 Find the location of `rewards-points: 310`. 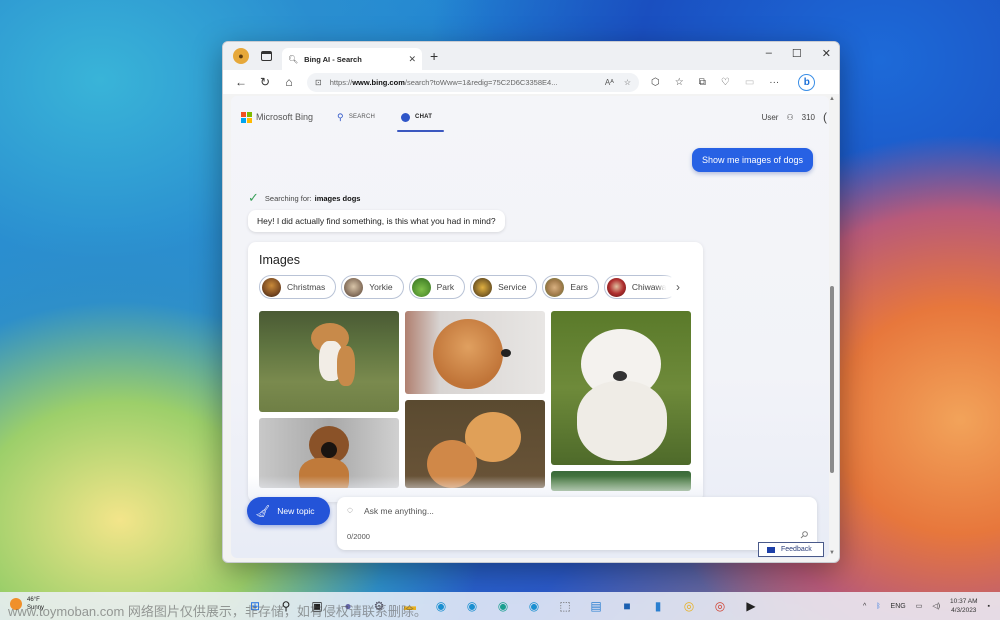

rewards-points: 310 is located at coordinates (808, 117).